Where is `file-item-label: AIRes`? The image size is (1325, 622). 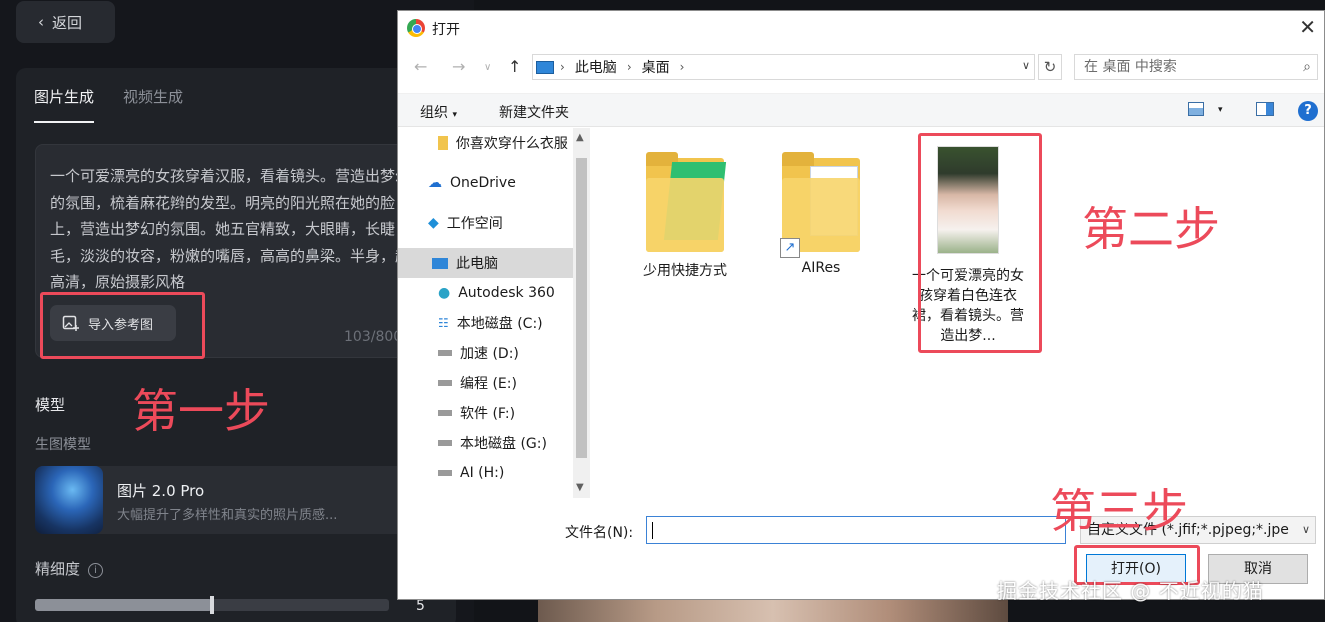
file-item-label: AIRes is located at coordinates (821, 268).